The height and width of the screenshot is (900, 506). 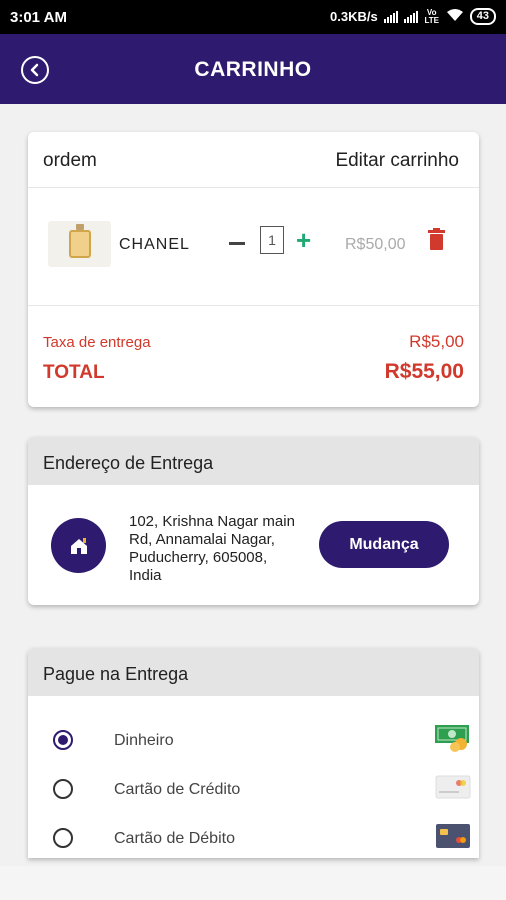 I want to click on decrease-quantity-button, so click(x=237, y=243).